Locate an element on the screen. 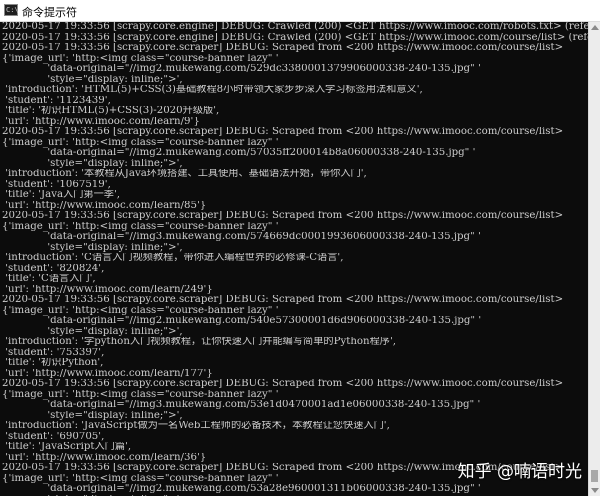 The image size is (600, 496). console-line: 'title': 'JavaScript入门篇', is located at coordinates (67, 447).